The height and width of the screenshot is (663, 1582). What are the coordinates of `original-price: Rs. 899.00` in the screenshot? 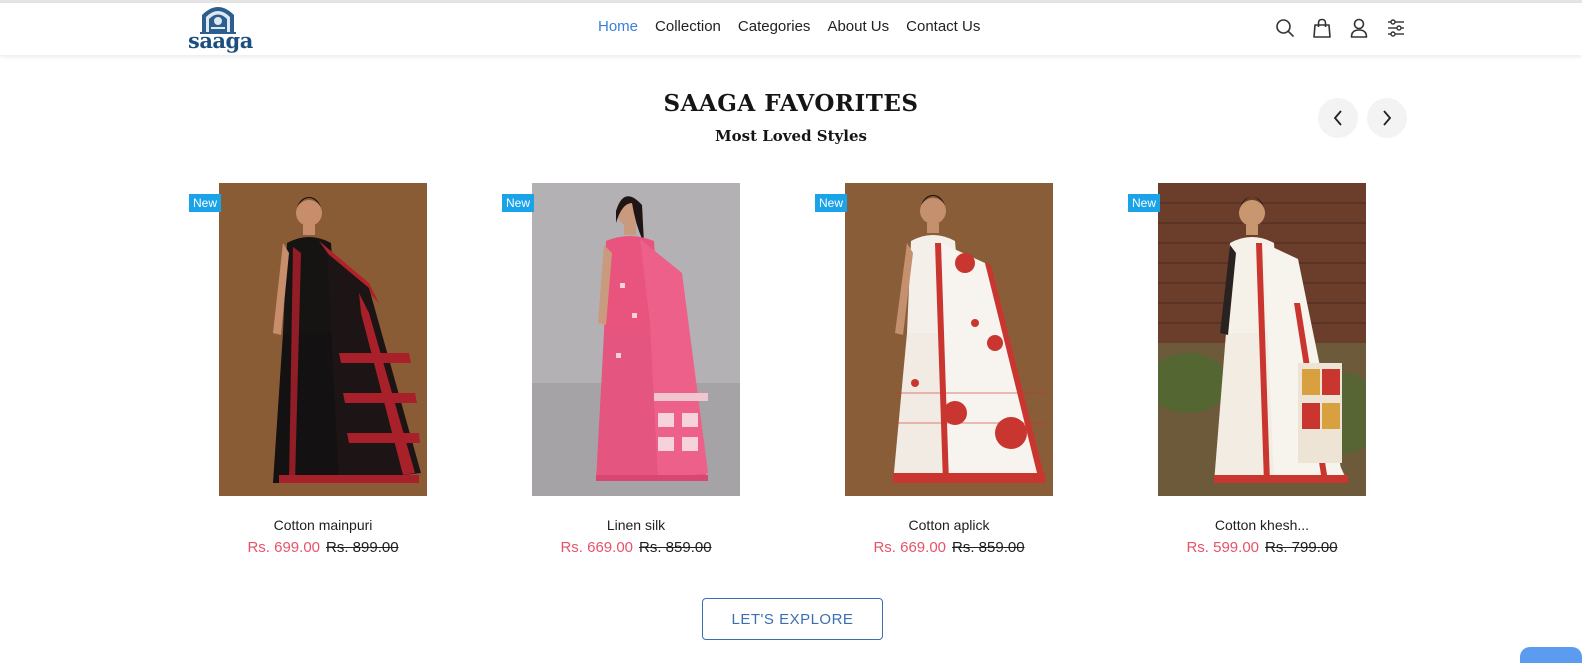 It's located at (362, 547).